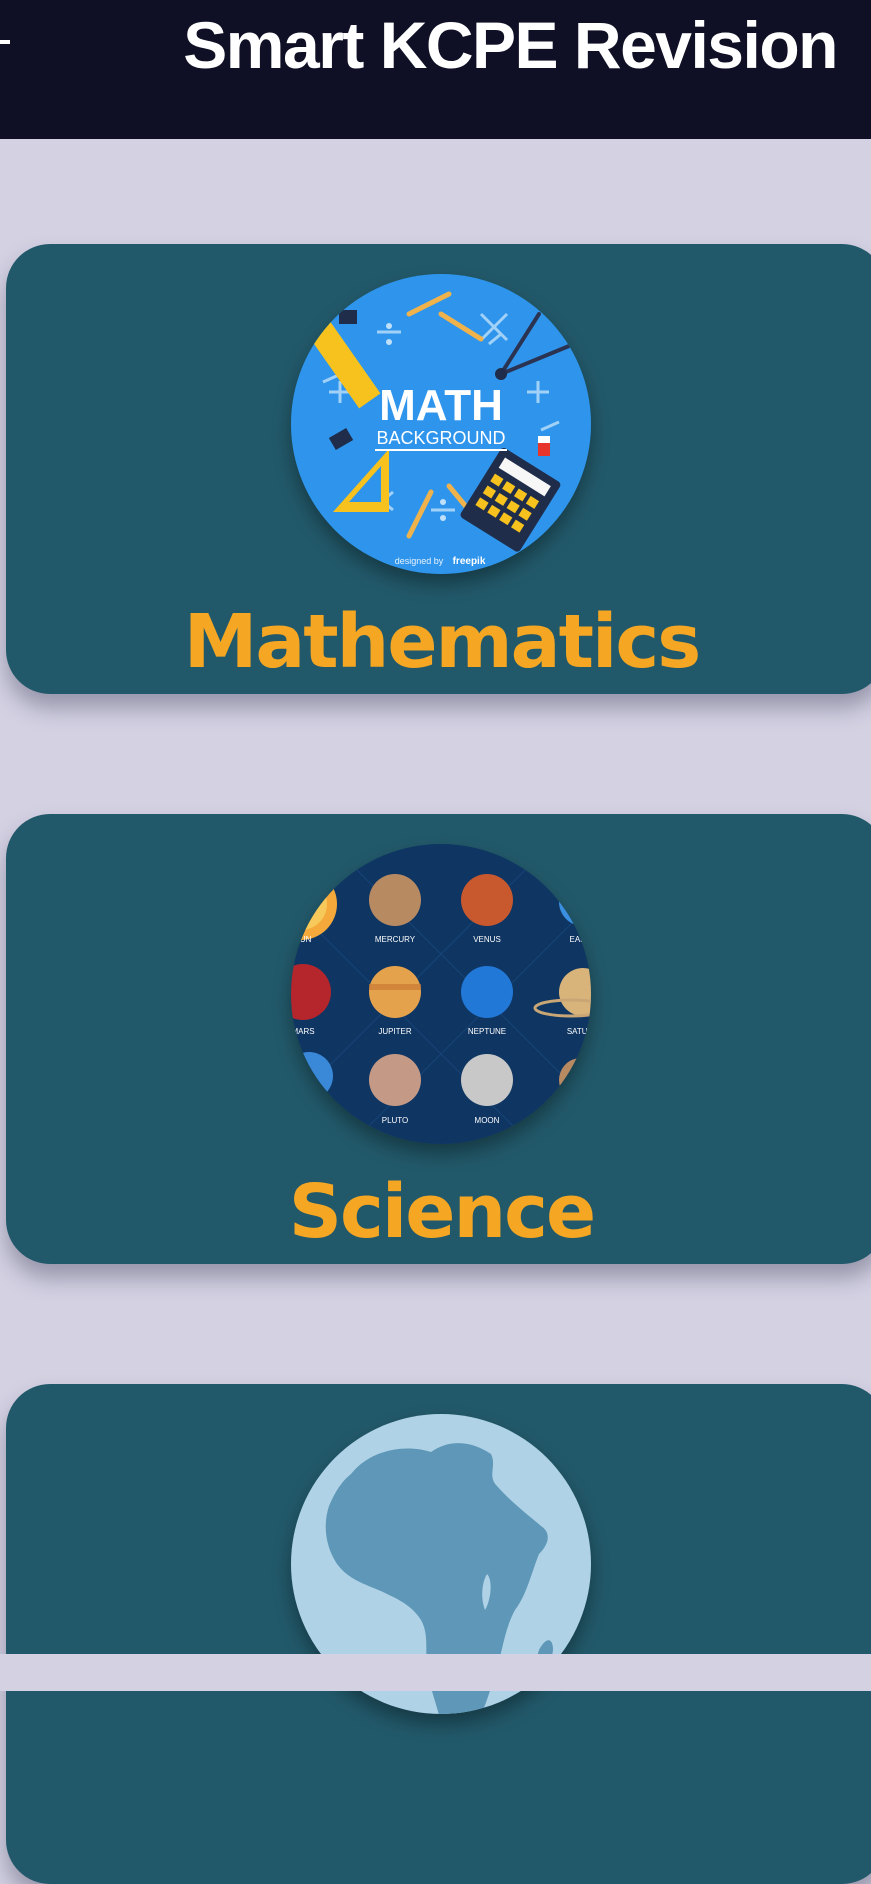  Describe the element at coordinates (580, 939) in the screenshot. I see `planet-label: EARTH` at that location.